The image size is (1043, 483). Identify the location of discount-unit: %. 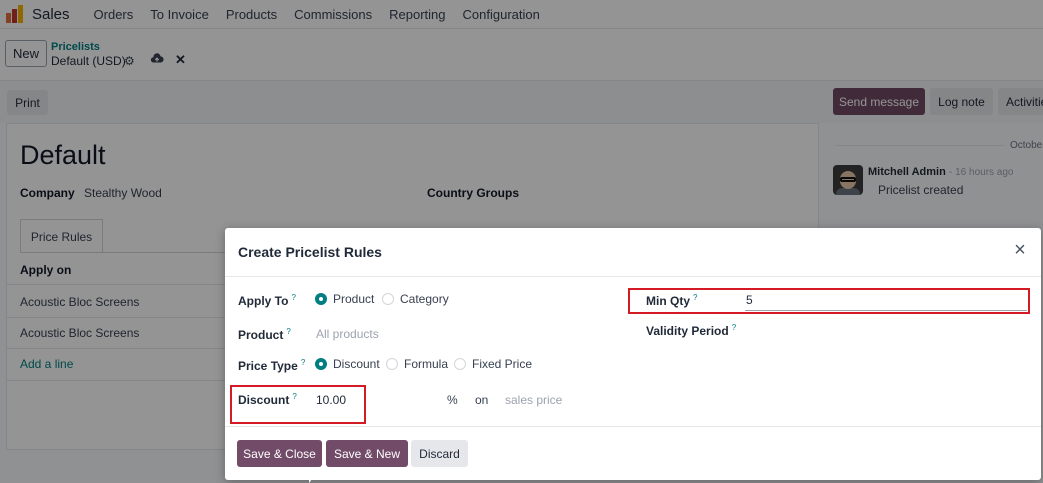
(452, 400).